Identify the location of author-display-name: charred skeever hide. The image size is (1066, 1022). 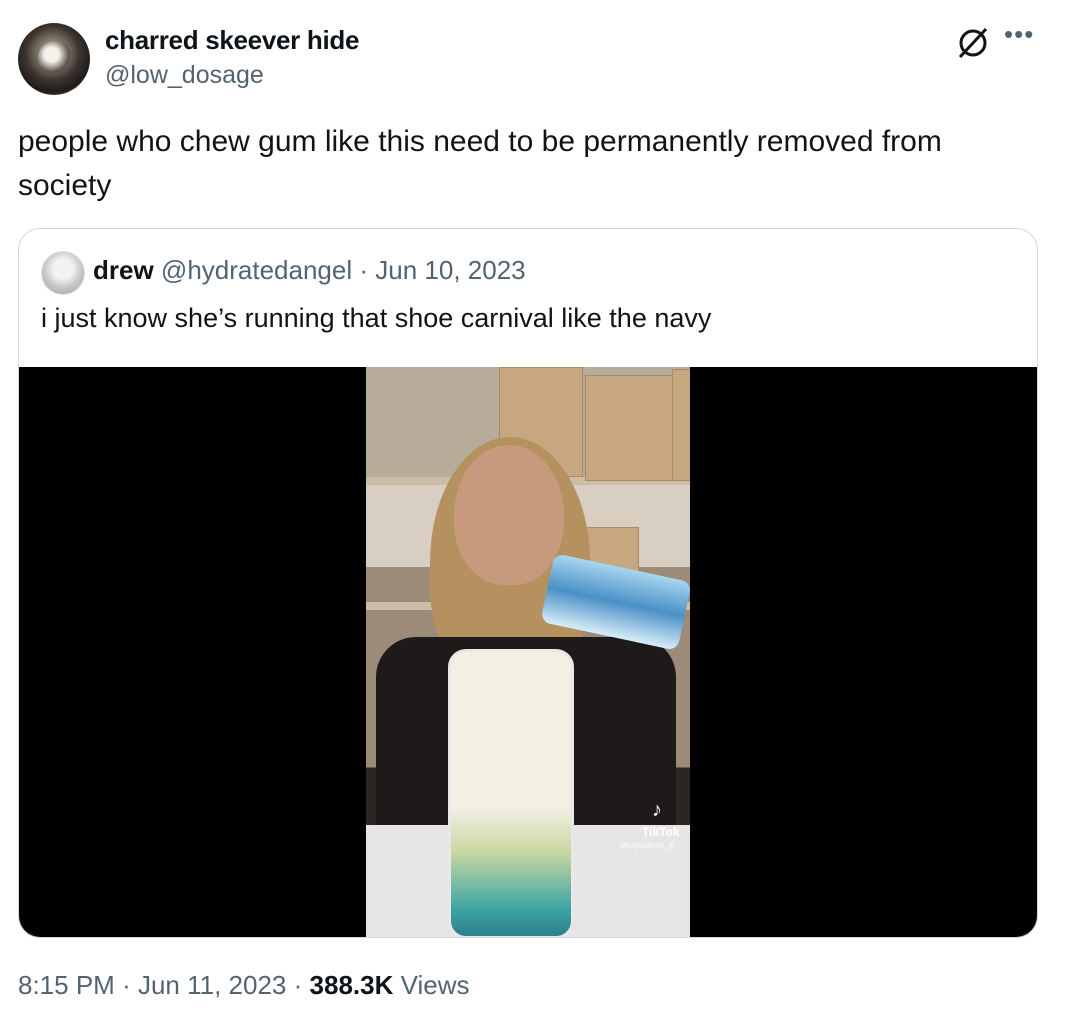
(232, 40).